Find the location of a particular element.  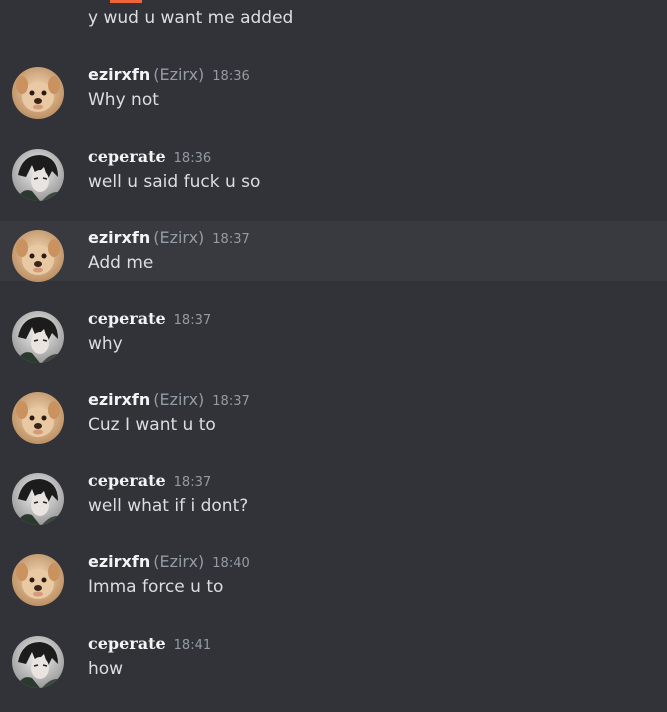

message-text: Add me is located at coordinates (121, 263).